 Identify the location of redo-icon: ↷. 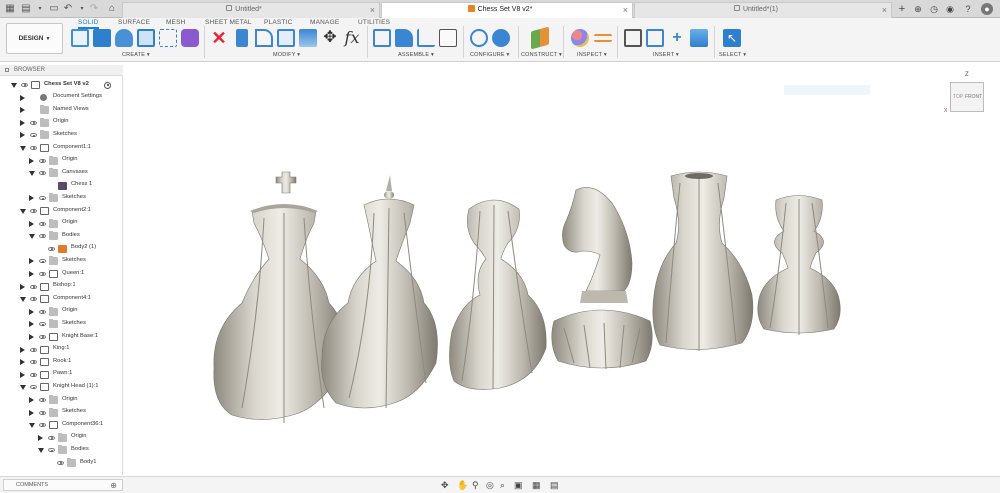
(94, 9).